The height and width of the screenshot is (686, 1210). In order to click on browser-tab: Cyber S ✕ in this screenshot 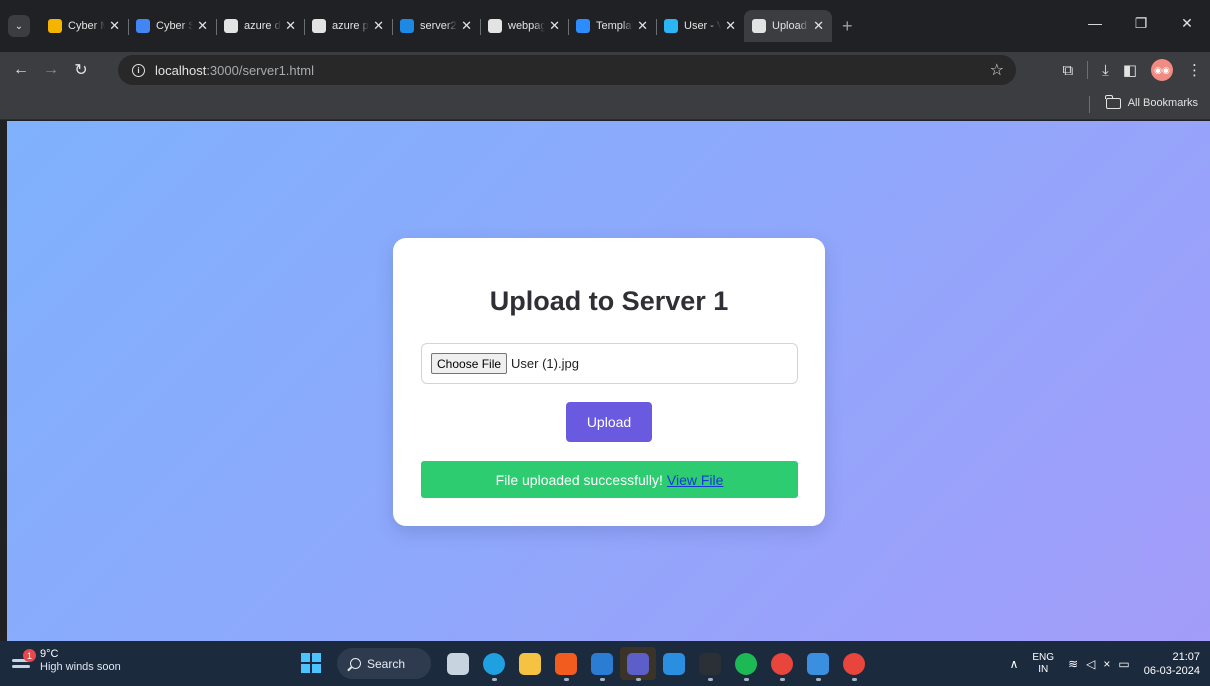, I will do `click(172, 26)`.